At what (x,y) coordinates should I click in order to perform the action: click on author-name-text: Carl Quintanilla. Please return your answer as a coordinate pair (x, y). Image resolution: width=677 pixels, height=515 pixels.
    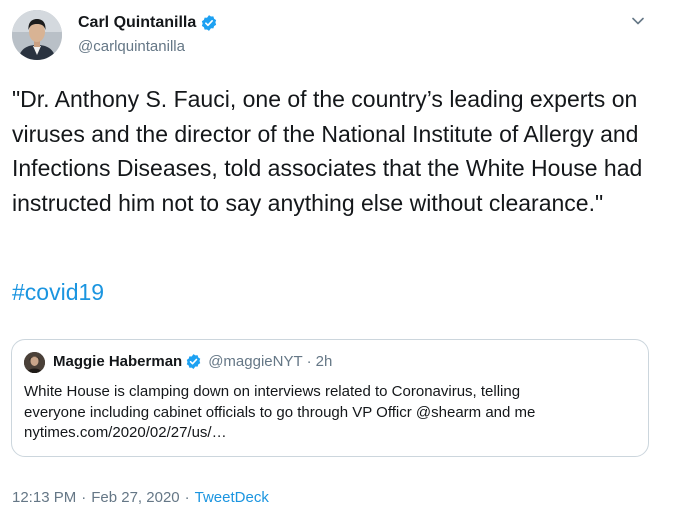
    Looking at the image, I should click on (137, 22).